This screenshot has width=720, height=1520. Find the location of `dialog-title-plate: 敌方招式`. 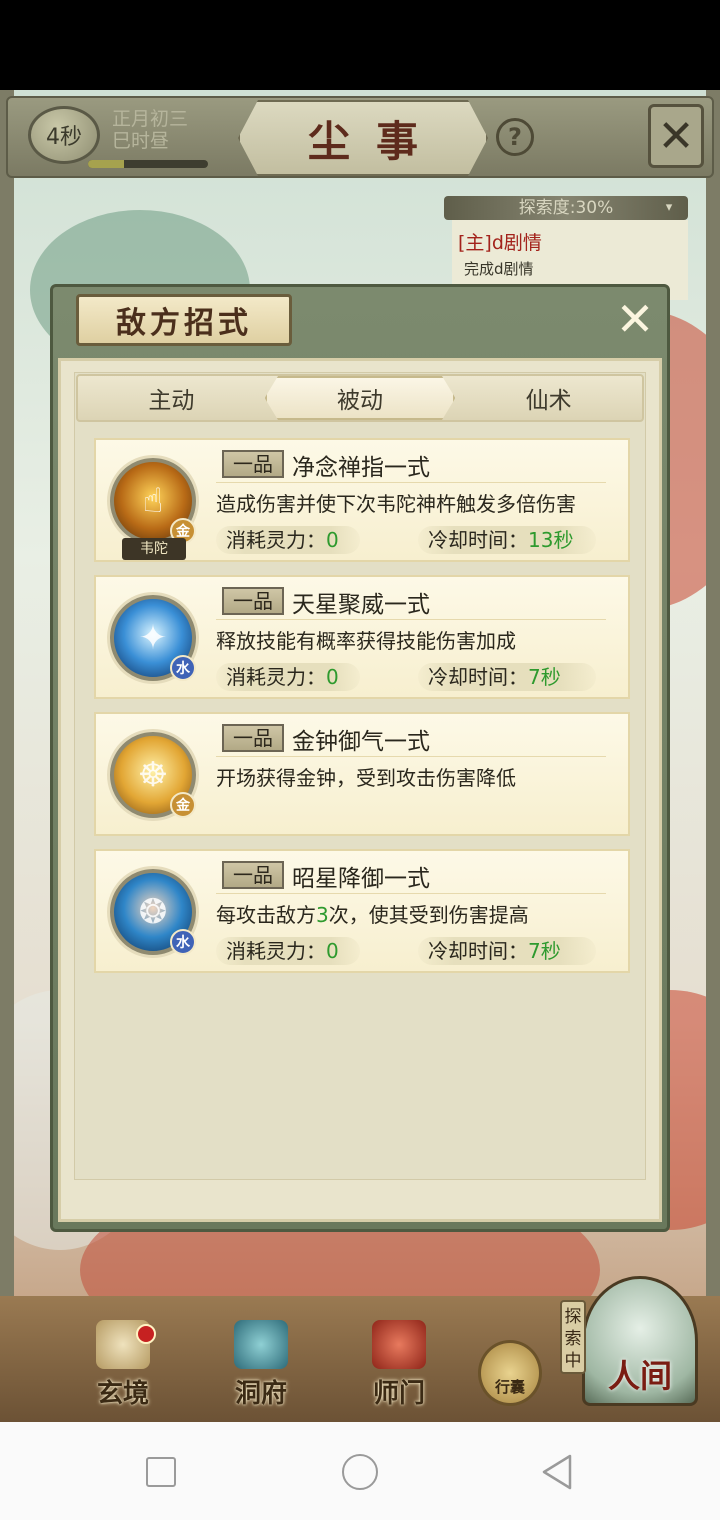

dialog-title-plate: 敌方招式 is located at coordinates (184, 320).